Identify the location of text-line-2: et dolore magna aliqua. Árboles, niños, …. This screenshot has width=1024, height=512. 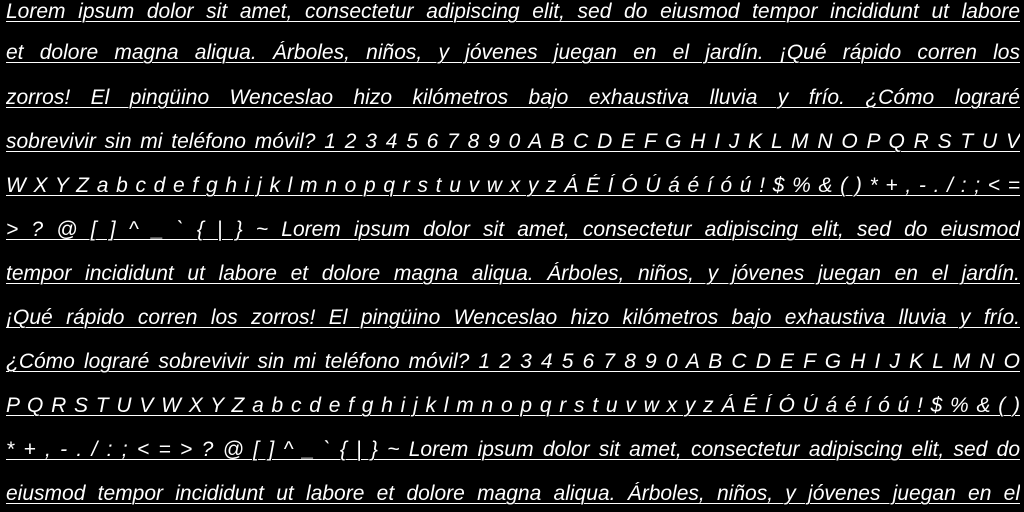
(513, 52).